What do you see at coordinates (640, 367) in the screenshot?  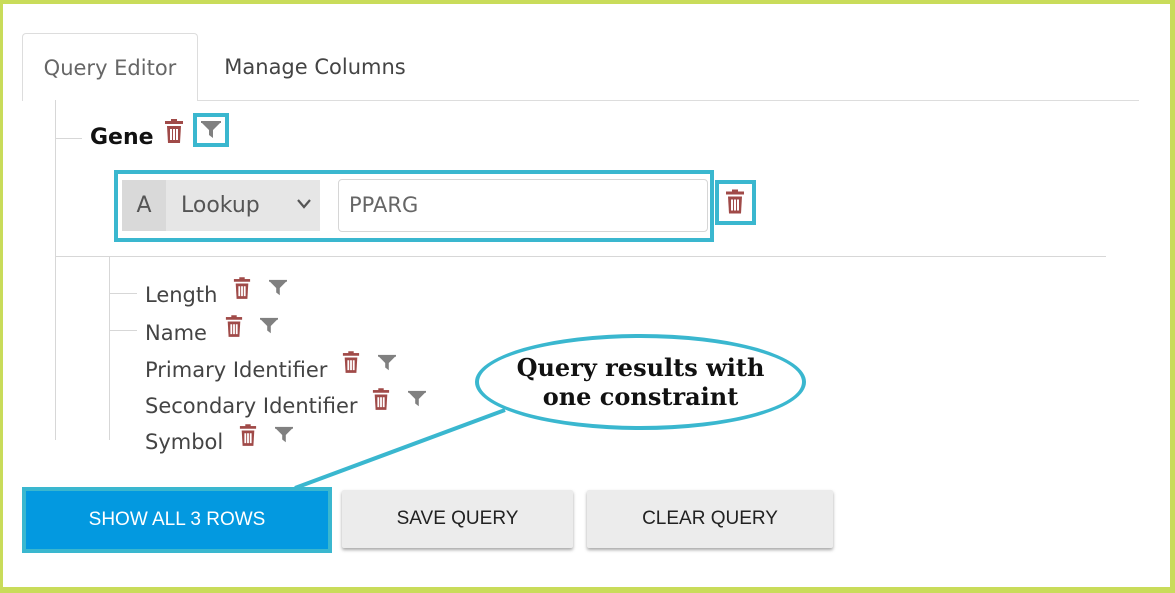 I see `callout-line-1: Query results with` at bounding box center [640, 367].